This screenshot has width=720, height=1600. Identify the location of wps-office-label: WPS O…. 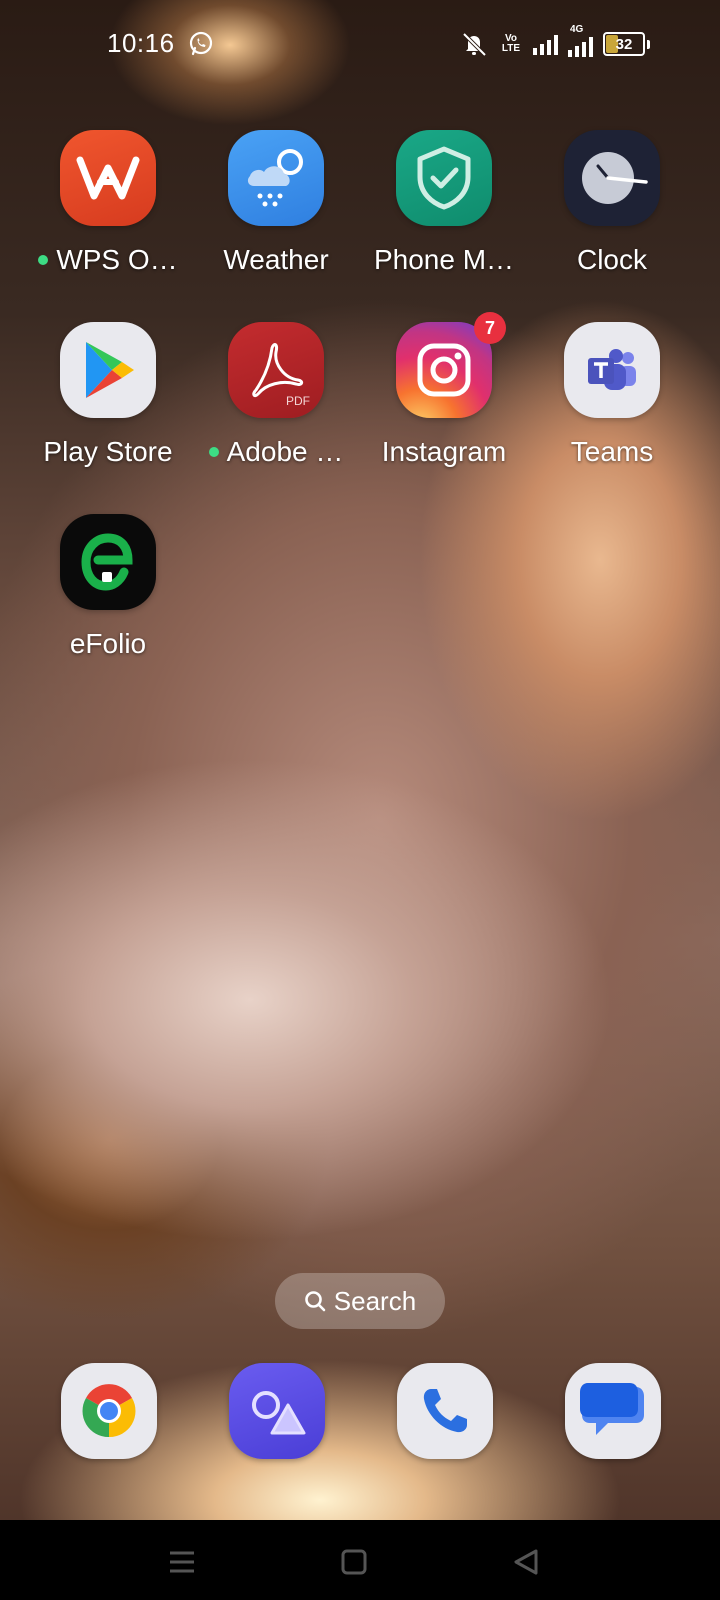
(117, 259).